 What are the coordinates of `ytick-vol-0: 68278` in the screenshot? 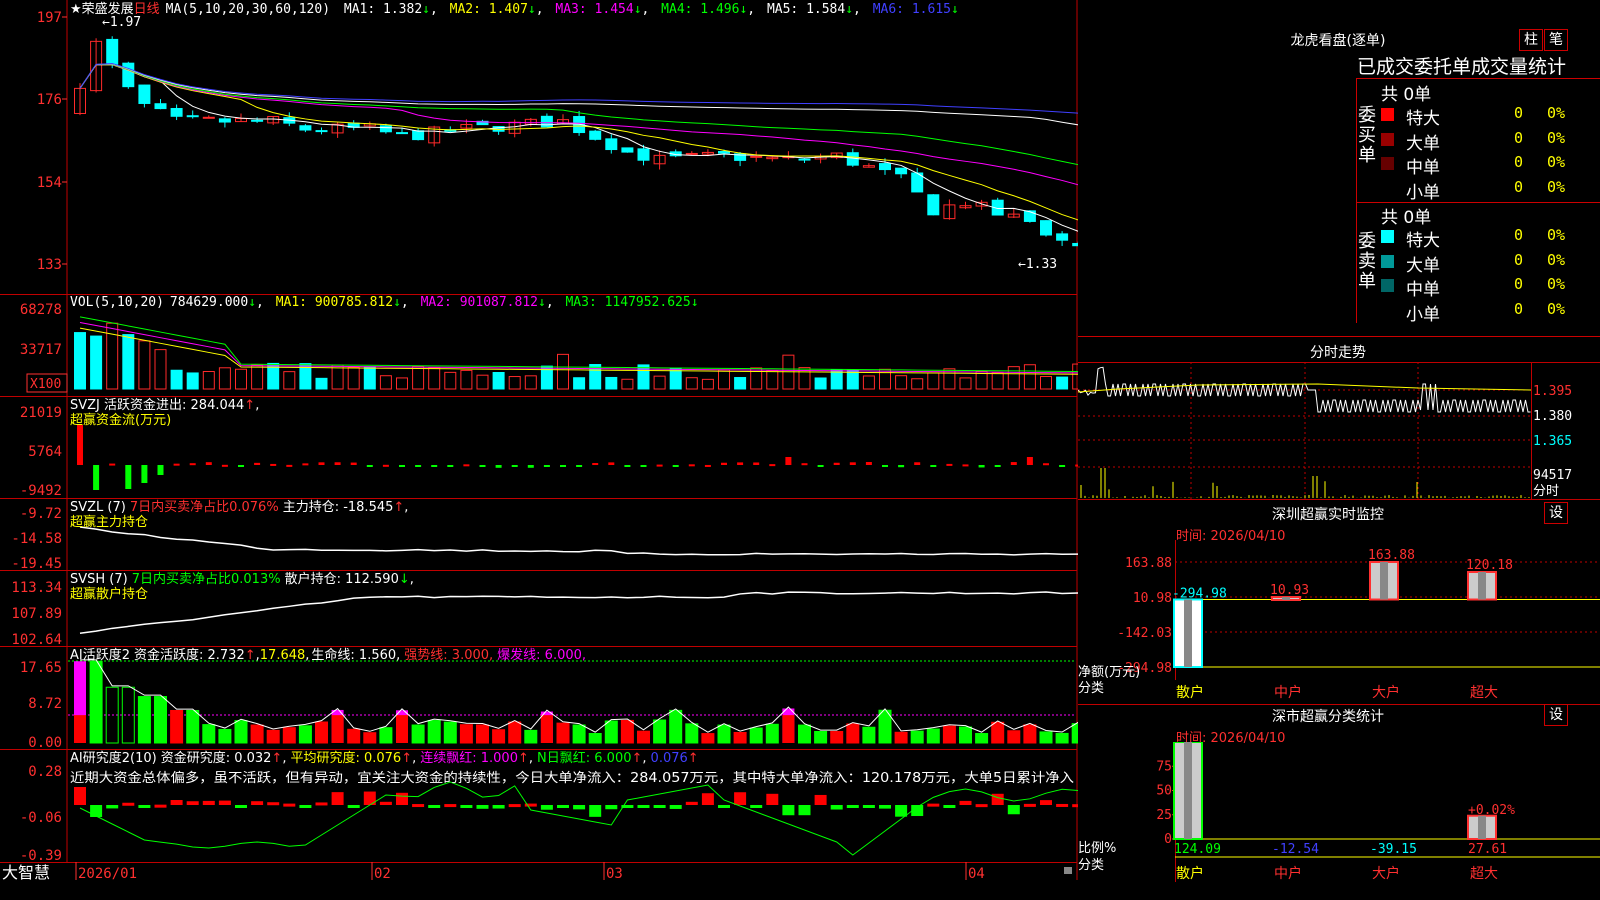 It's located at (41, 310).